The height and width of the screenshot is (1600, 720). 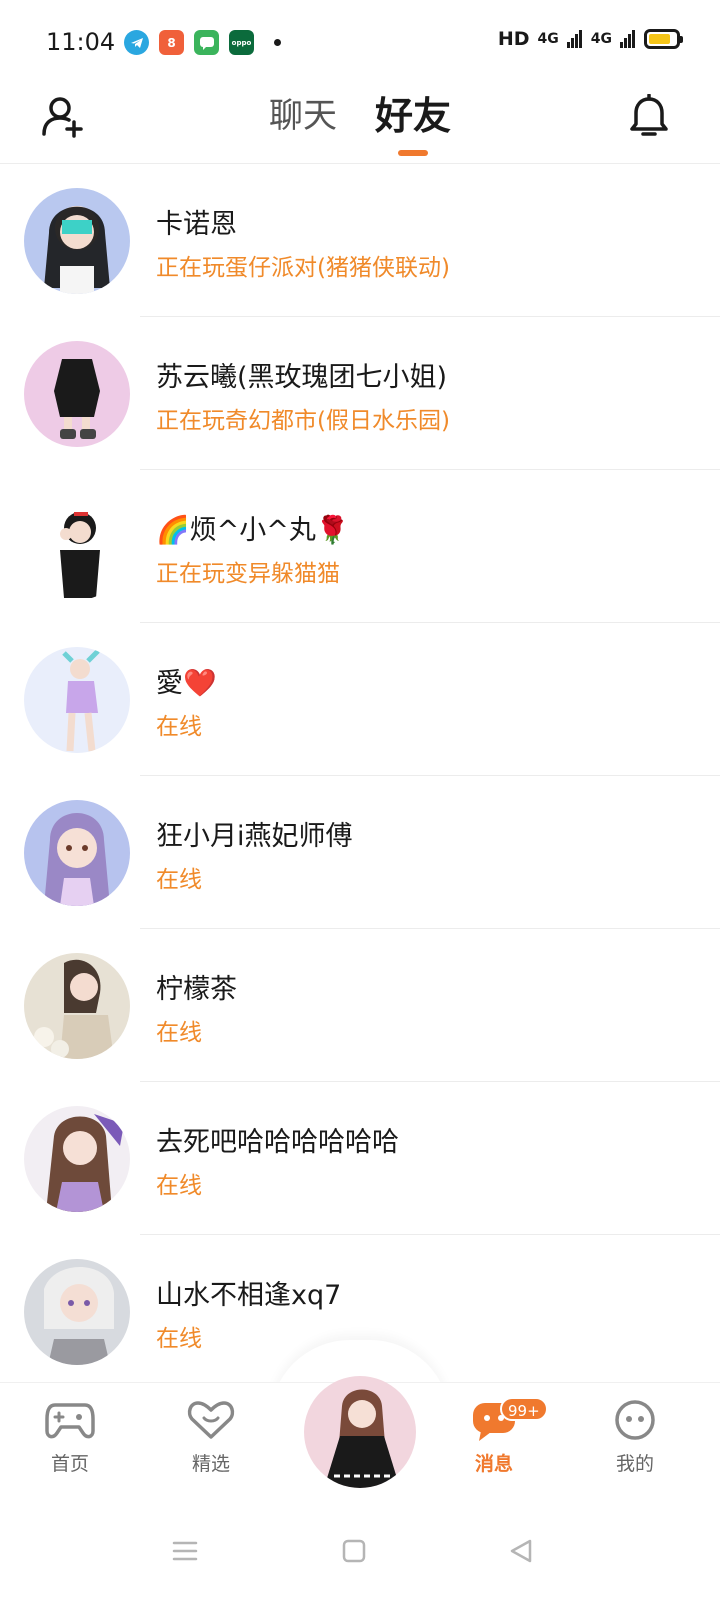 What do you see at coordinates (412, 153) in the screenshot?
I see `active-tab-indicator` at bounding box center [412, 153].